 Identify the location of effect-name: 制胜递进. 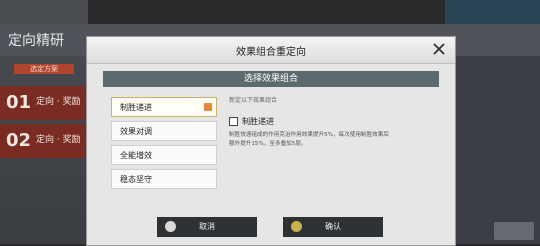
(258, 121).